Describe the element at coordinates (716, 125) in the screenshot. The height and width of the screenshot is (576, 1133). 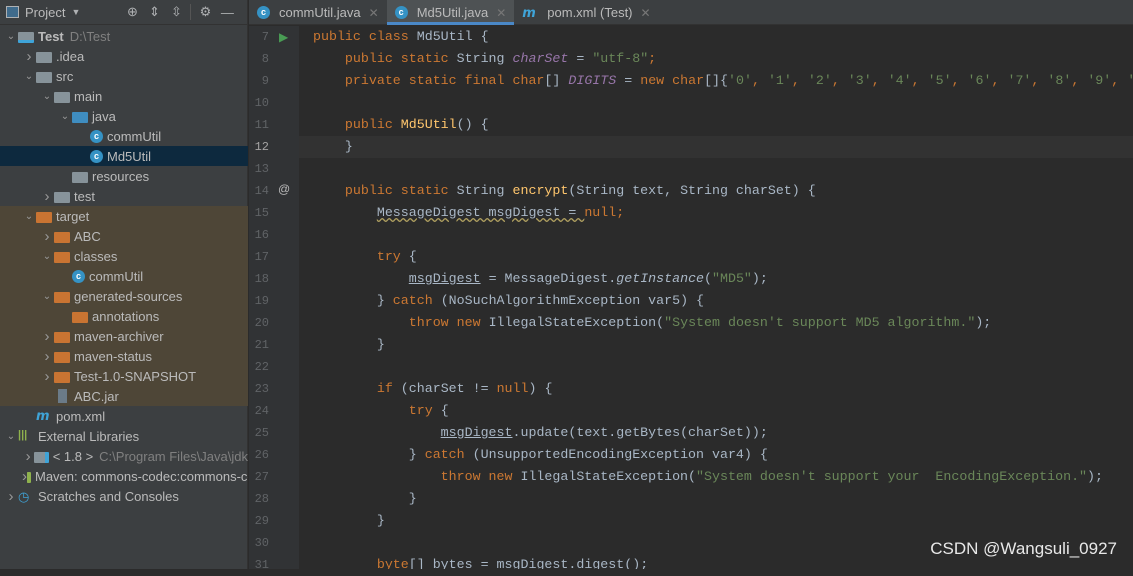
I see `code-line: public Md5Util() {` at that location.